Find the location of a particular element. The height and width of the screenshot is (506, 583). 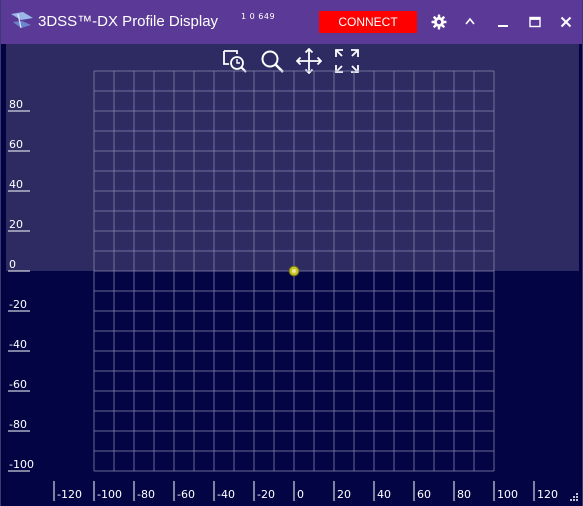

x-tick-label: 120 is located at coordinates (547, 494).